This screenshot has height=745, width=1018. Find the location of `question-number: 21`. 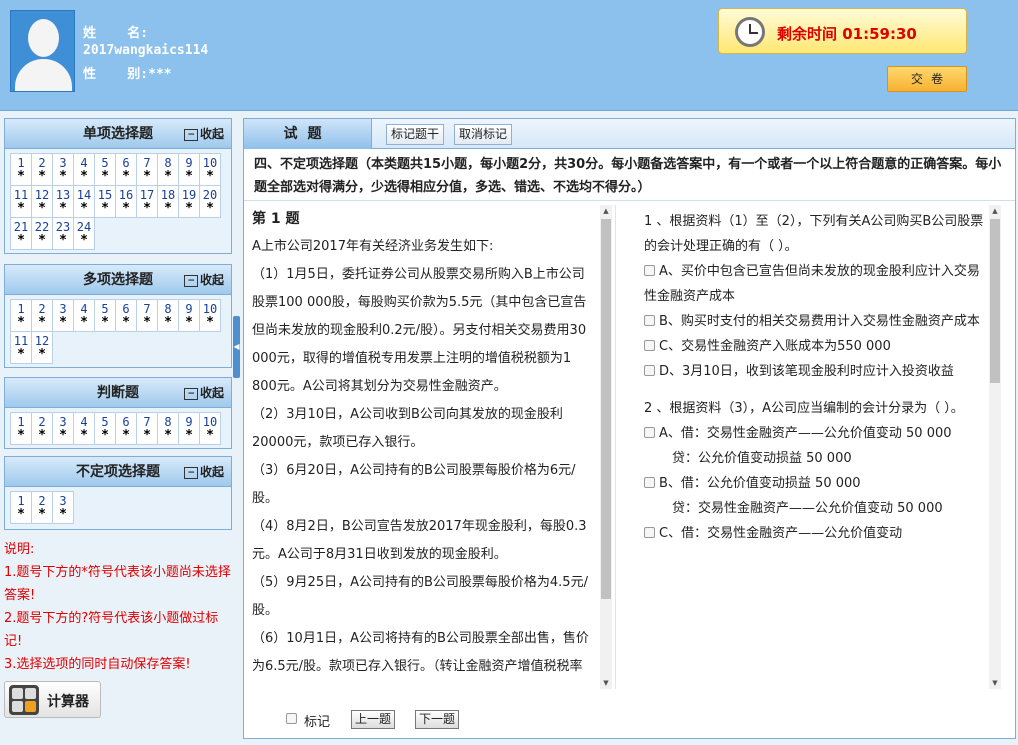

question-number: 21 is located at coordinates (21, 227).